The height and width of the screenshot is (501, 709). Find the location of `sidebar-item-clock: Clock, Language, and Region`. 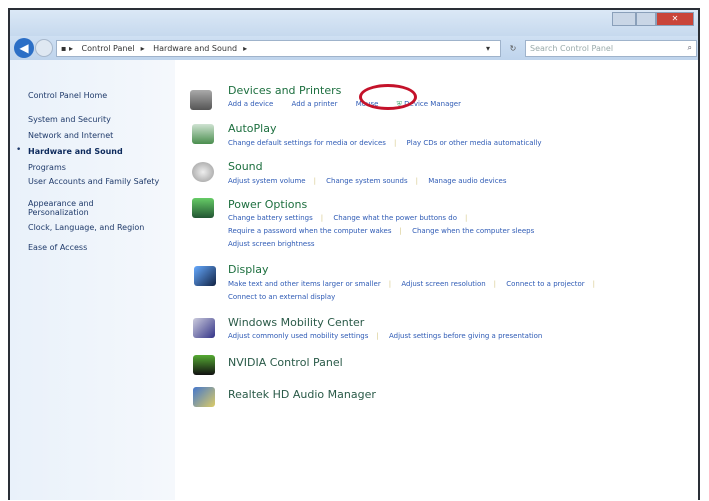

sidebar-item-clock: Clock, Language, and Region is located at coordinates (86, 227).